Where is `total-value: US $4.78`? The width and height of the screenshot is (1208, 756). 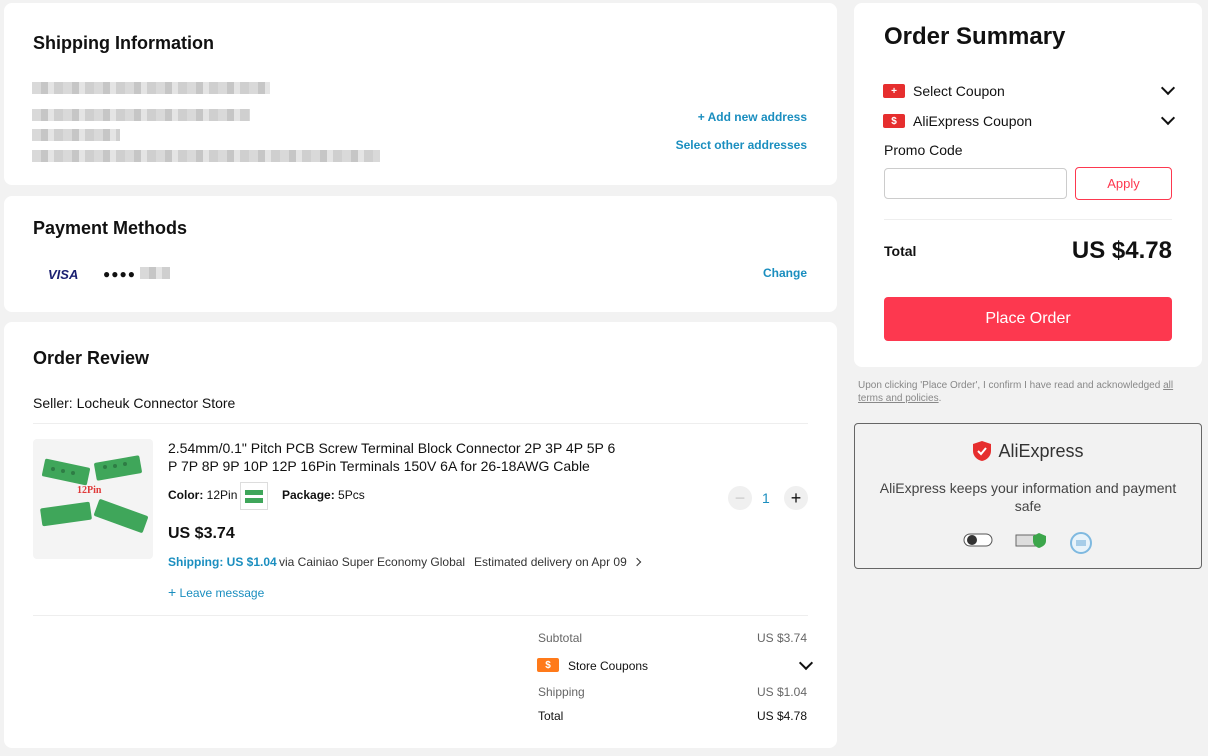 total-value: US $4.78 is located at coordinates (1121, 250).